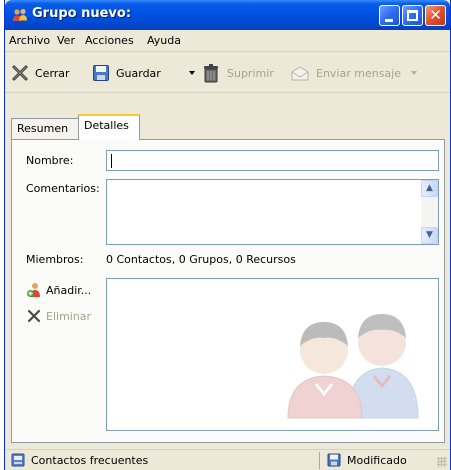 Image resolution: width=451 pixels, height=470 pixels. Describe the element at coordinates (429, 188) in the screenshot. I see `scroll-up-button: ▲` at that location.